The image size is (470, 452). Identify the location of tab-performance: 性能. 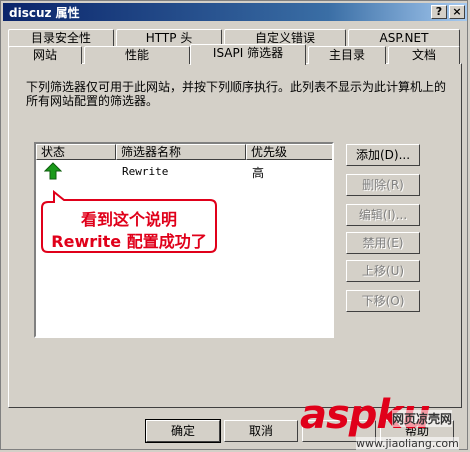
(137, 55).